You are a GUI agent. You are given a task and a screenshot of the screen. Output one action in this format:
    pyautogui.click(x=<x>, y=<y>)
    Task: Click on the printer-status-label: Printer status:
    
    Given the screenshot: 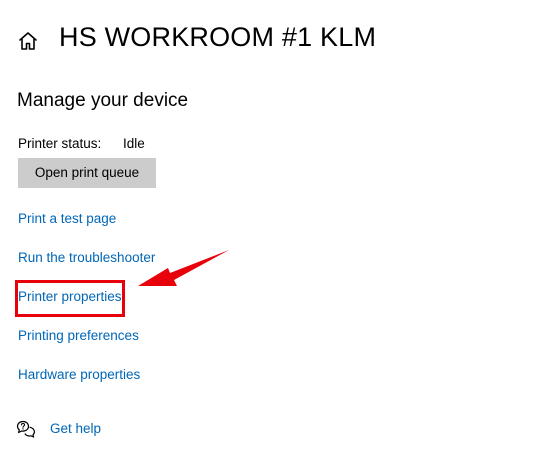 What is the action you would take?
    pyautogui.click(x=60, y=143)
    